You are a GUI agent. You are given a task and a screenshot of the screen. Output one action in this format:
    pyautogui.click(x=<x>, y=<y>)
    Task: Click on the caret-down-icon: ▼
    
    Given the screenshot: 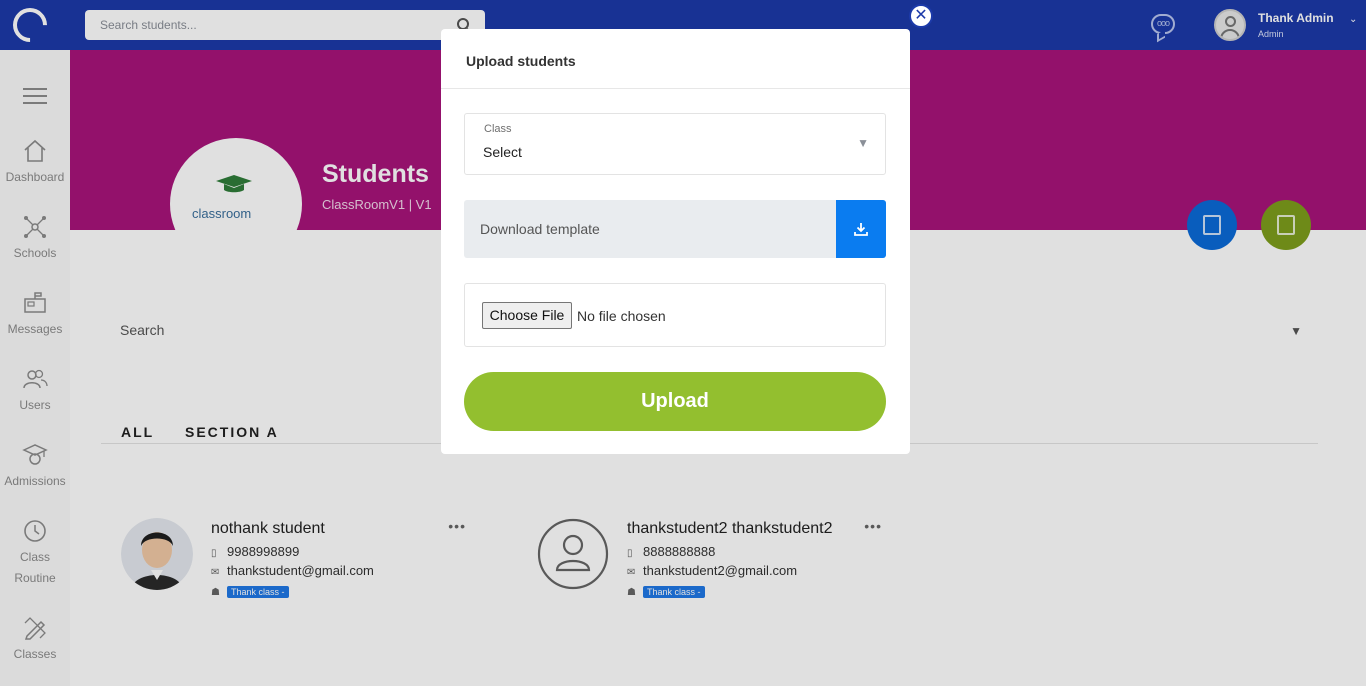 What is the action you would take?
    pyautogui.click(x=863, y=143)
    